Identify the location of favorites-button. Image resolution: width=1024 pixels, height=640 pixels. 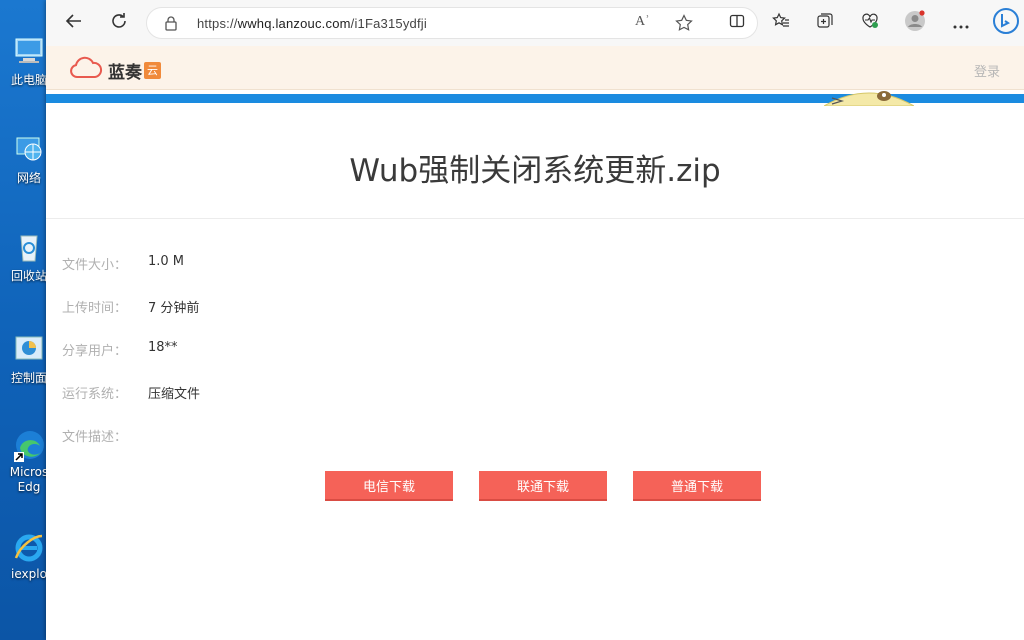
(781, 23).